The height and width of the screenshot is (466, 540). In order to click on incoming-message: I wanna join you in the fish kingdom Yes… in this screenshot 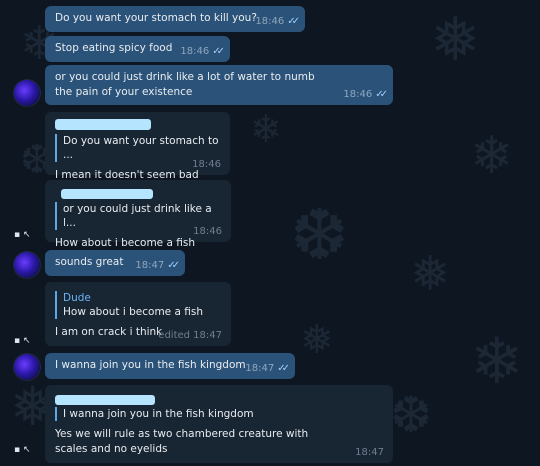, I will do `click(219, 424)`.